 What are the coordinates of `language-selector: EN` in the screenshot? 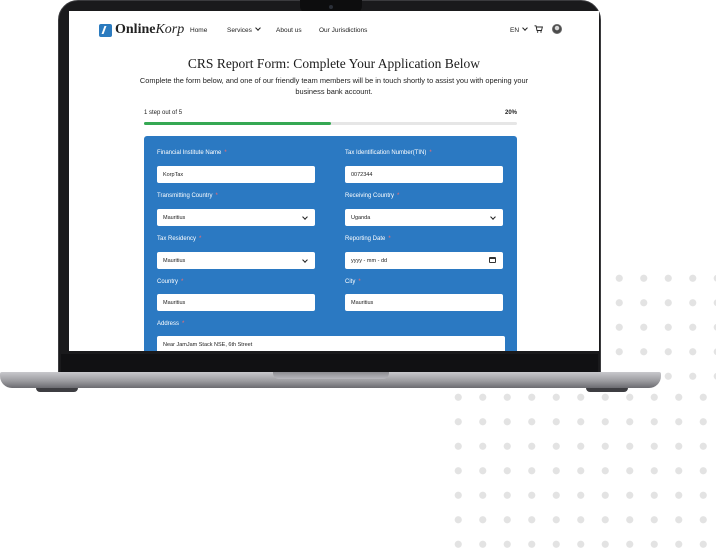 It's located at (519, 29).